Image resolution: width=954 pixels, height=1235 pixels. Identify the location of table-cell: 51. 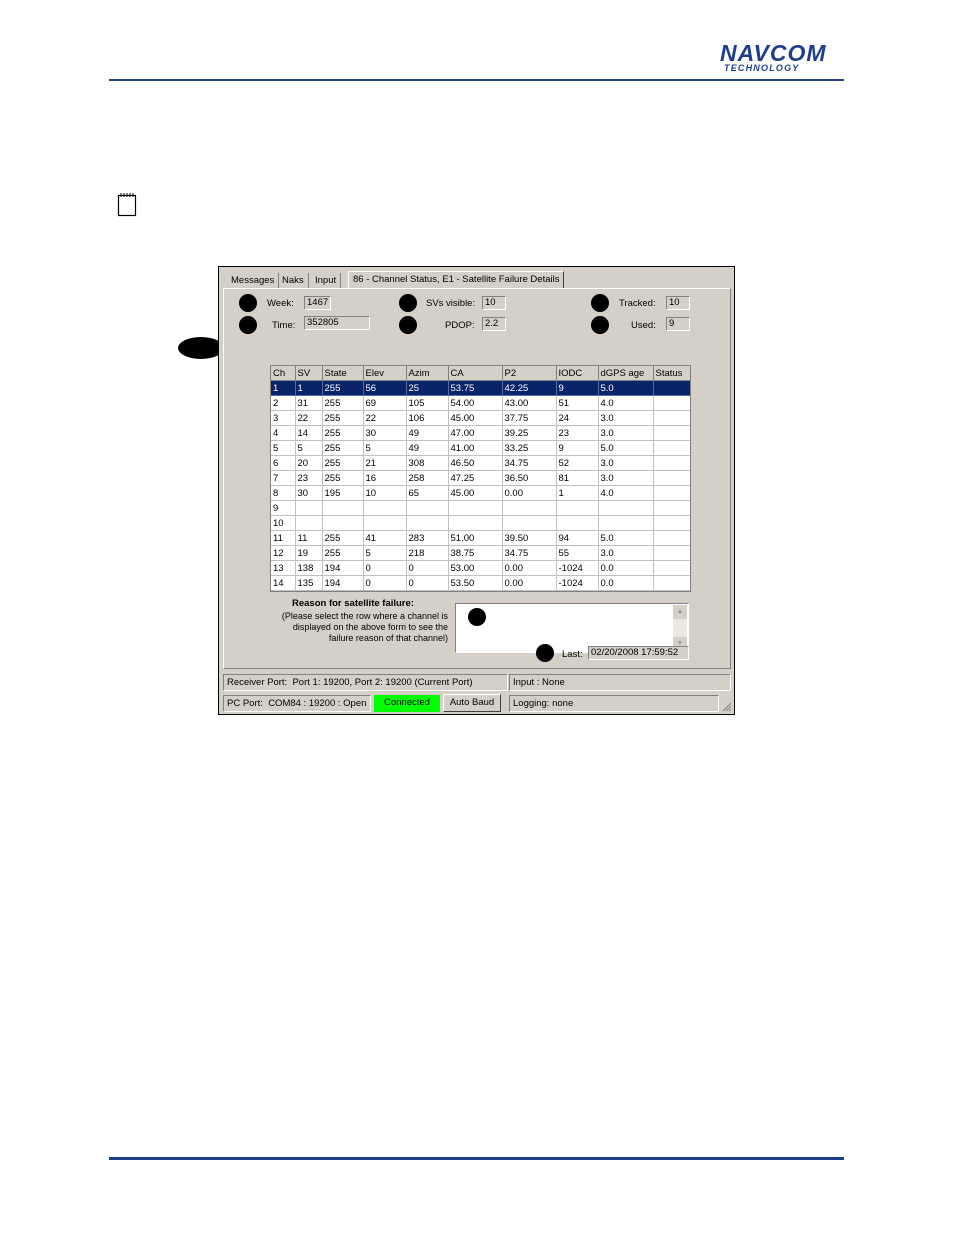
(577, 403).